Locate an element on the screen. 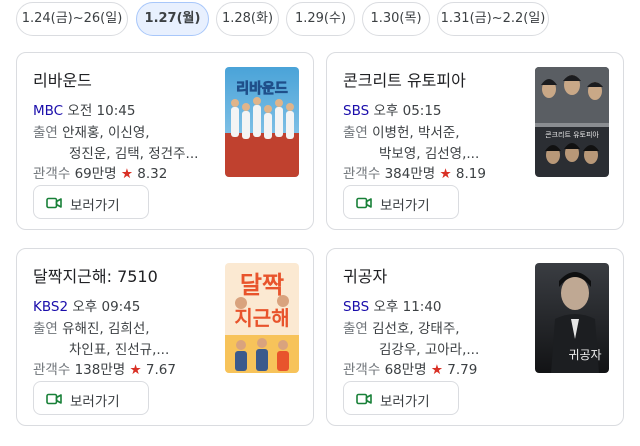 This screenshot has height=446, width=640. svg-text: 리바운드 is located at coordinates (262, 89).